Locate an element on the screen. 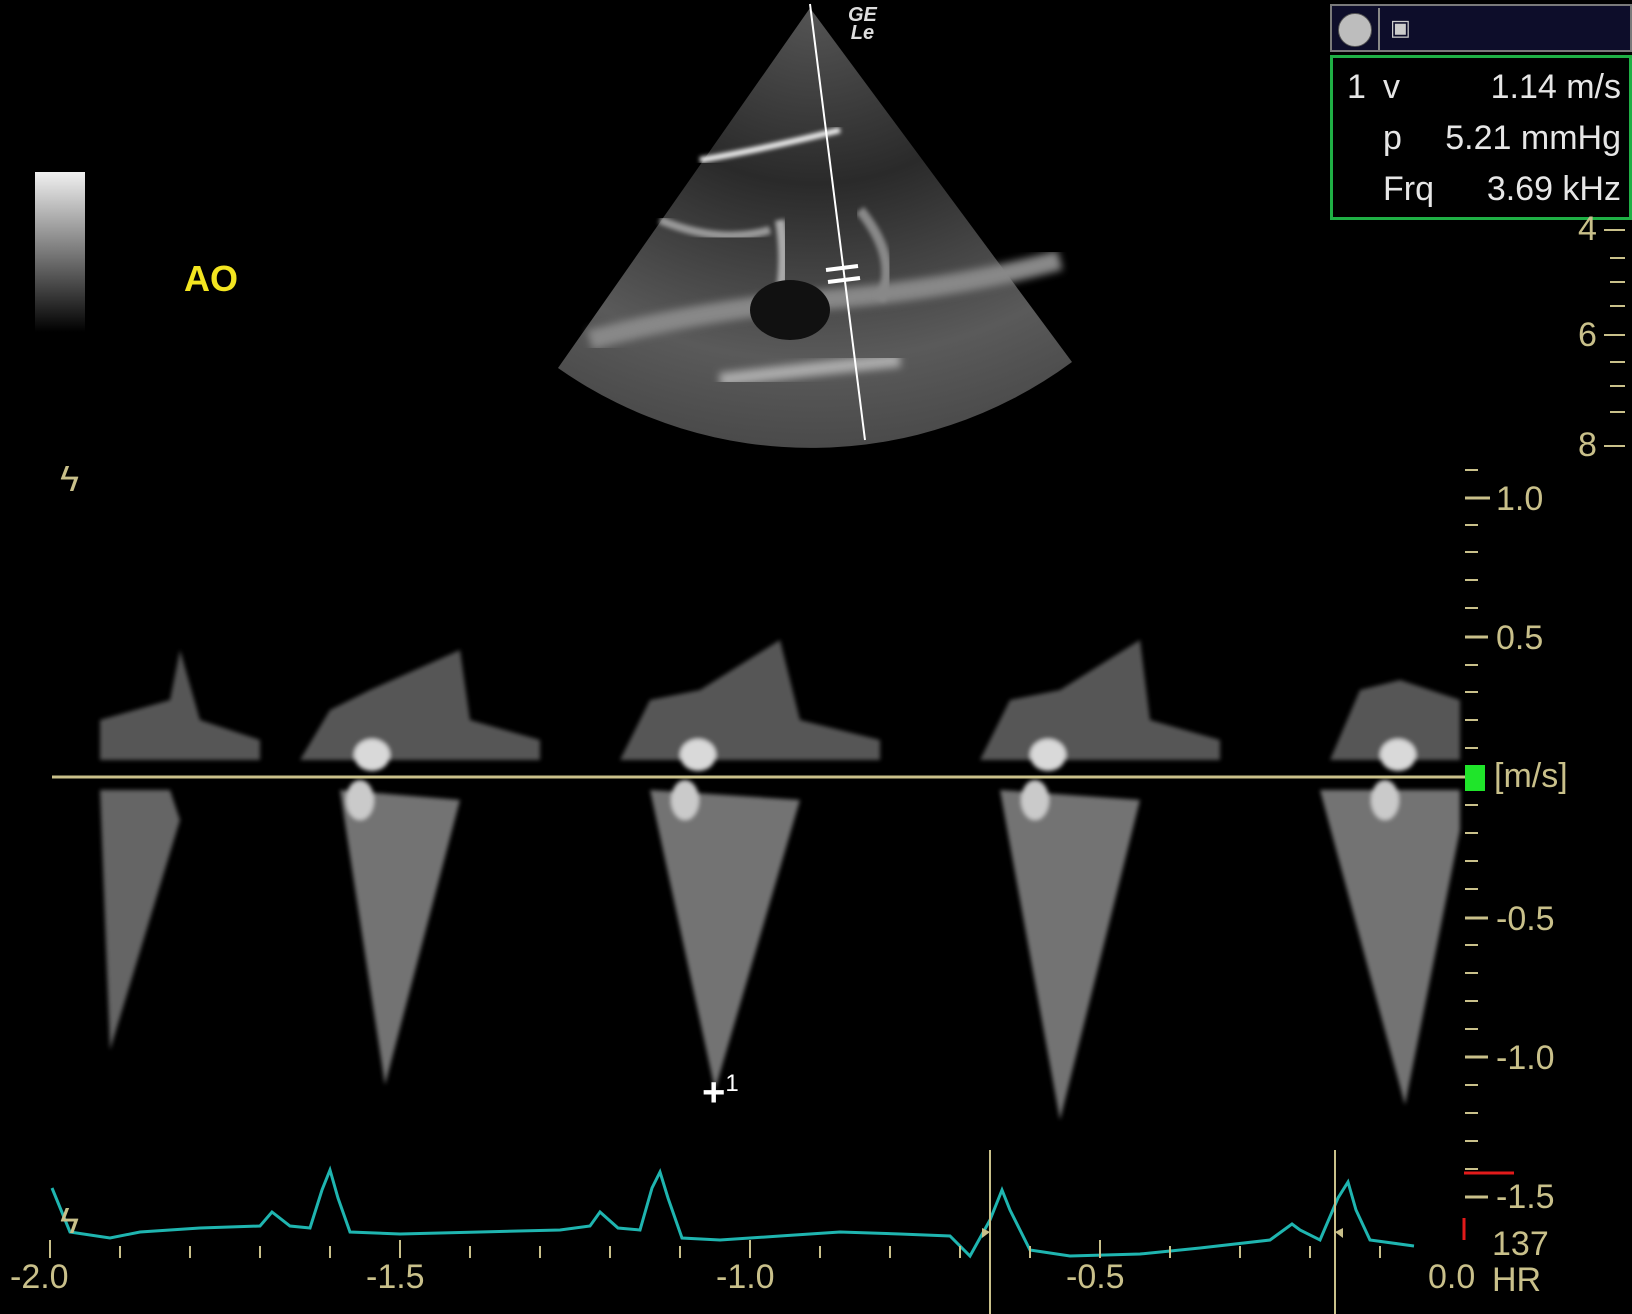  velocity-scale-ticks is located at coordinates (1477, 834).